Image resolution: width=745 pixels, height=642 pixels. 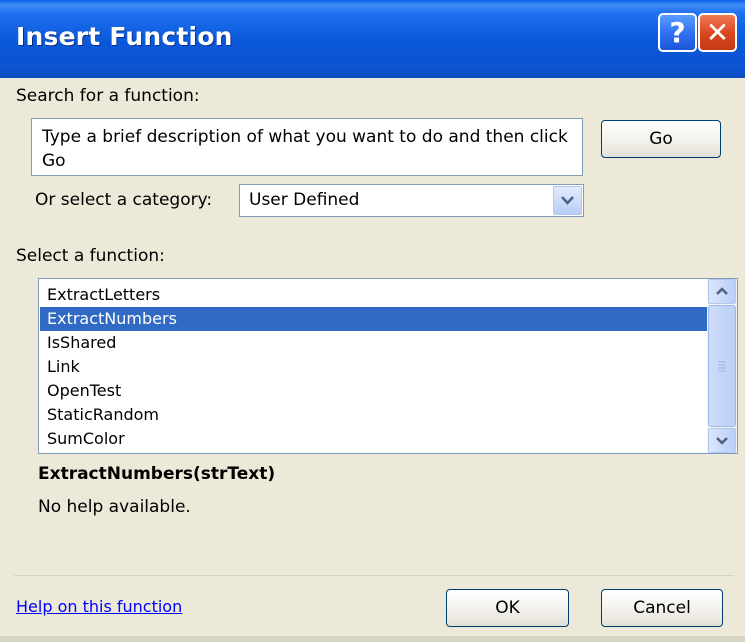 I want to click on close-button: ✕, so click(x=717, y=32).